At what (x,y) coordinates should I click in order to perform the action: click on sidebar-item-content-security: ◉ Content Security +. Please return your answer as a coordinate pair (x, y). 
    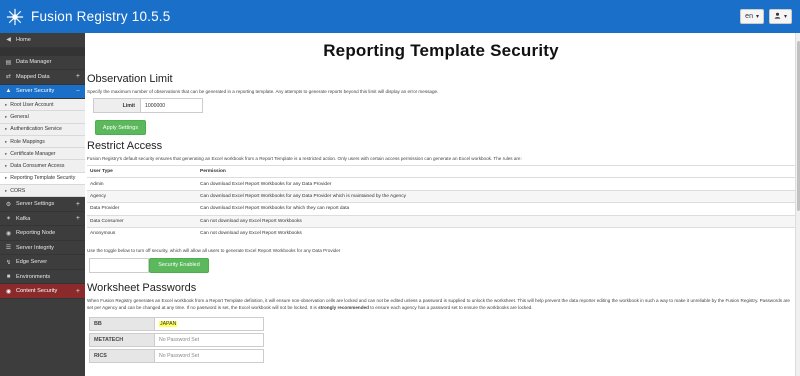
    Looking at the image, I should click on (42, 291).